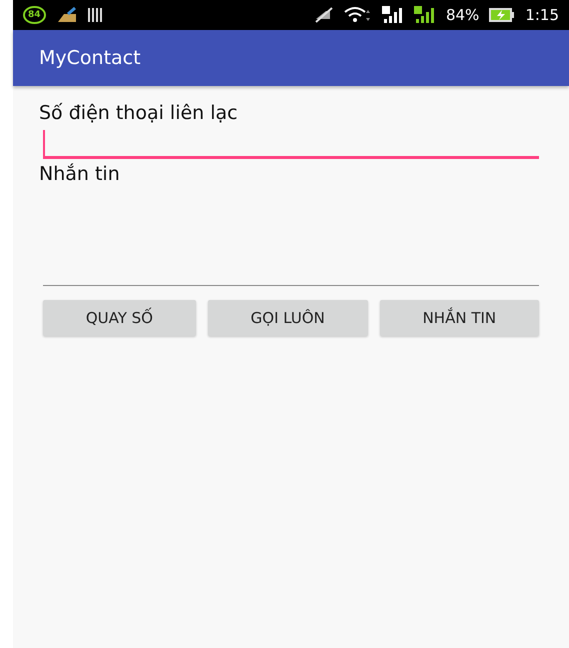  I want to click on clock: 1:15, so click(542, 15).